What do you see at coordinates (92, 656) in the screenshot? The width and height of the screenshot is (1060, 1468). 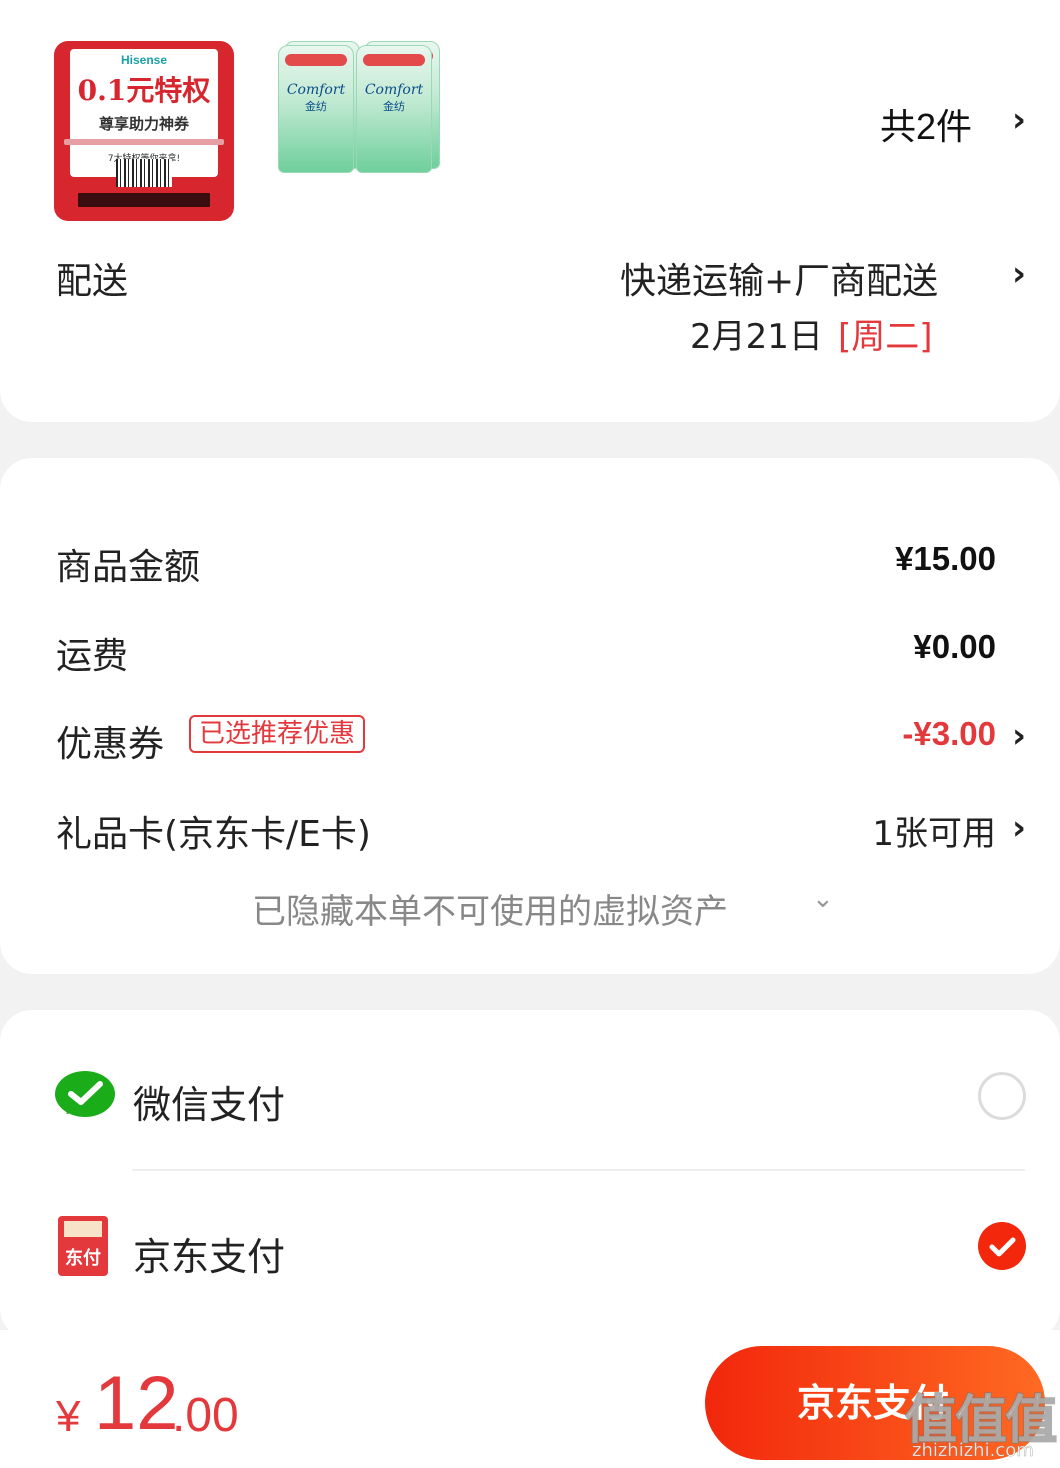 I see `shipping-label: 运费` at bounding box center [92, 656].